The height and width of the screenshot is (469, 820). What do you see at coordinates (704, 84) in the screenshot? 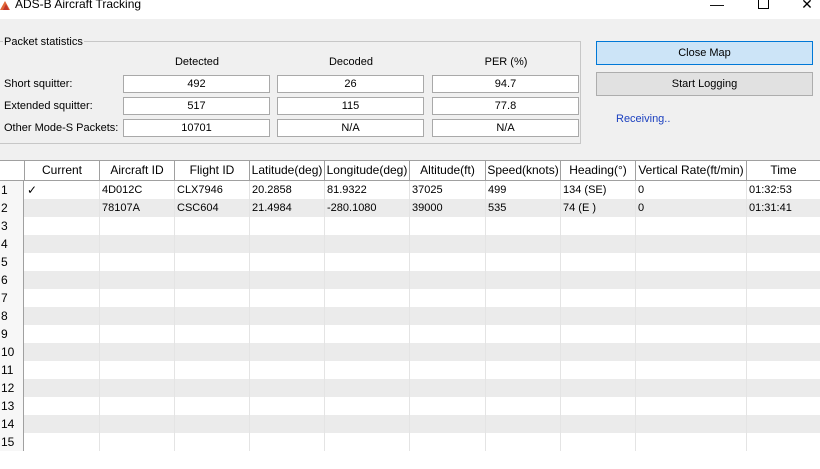
I see `start-logging-button: Start Logging` at bounding box center [704, 84].